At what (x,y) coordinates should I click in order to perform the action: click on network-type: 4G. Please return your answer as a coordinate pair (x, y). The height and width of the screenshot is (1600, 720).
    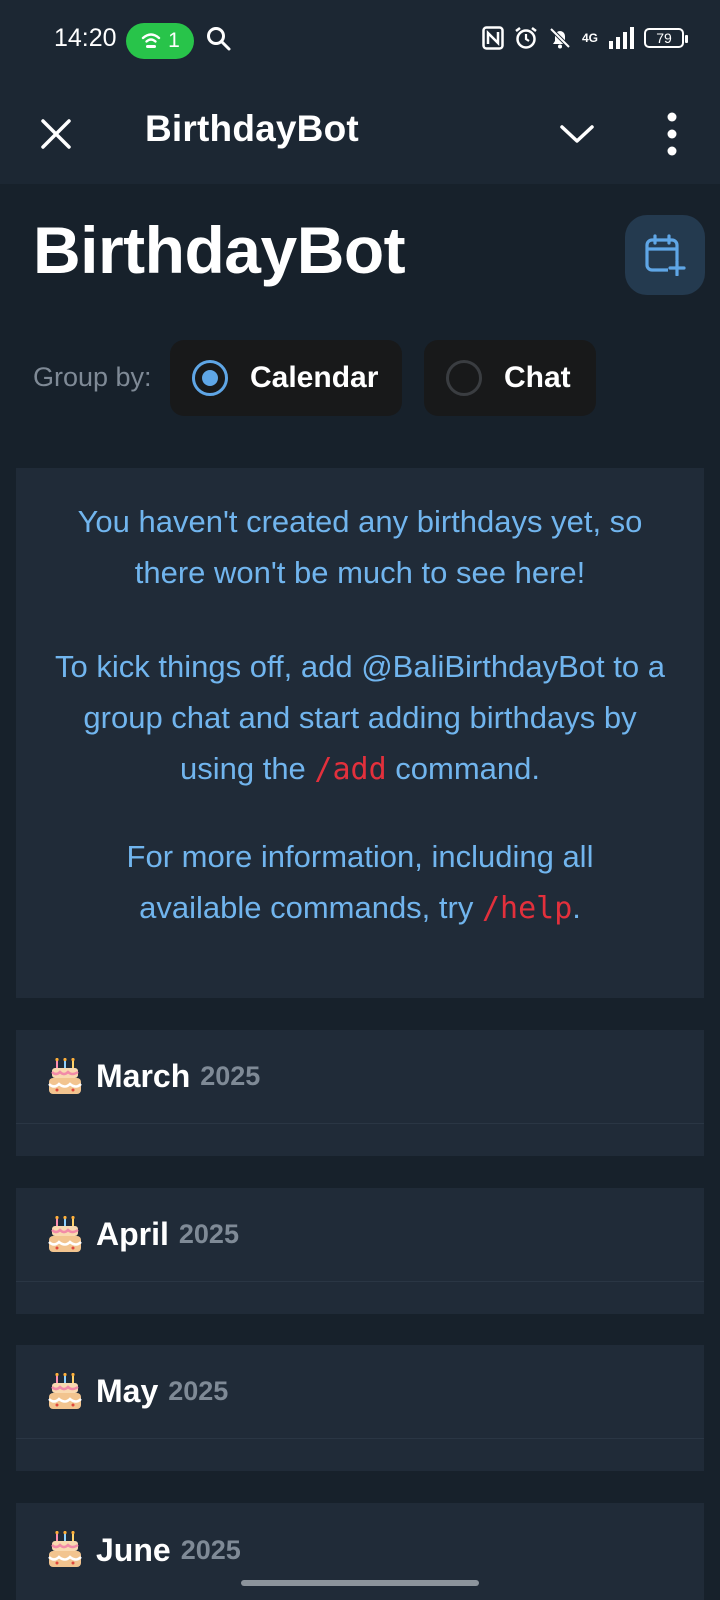
    Looking at the image, I should click on (589, 37).